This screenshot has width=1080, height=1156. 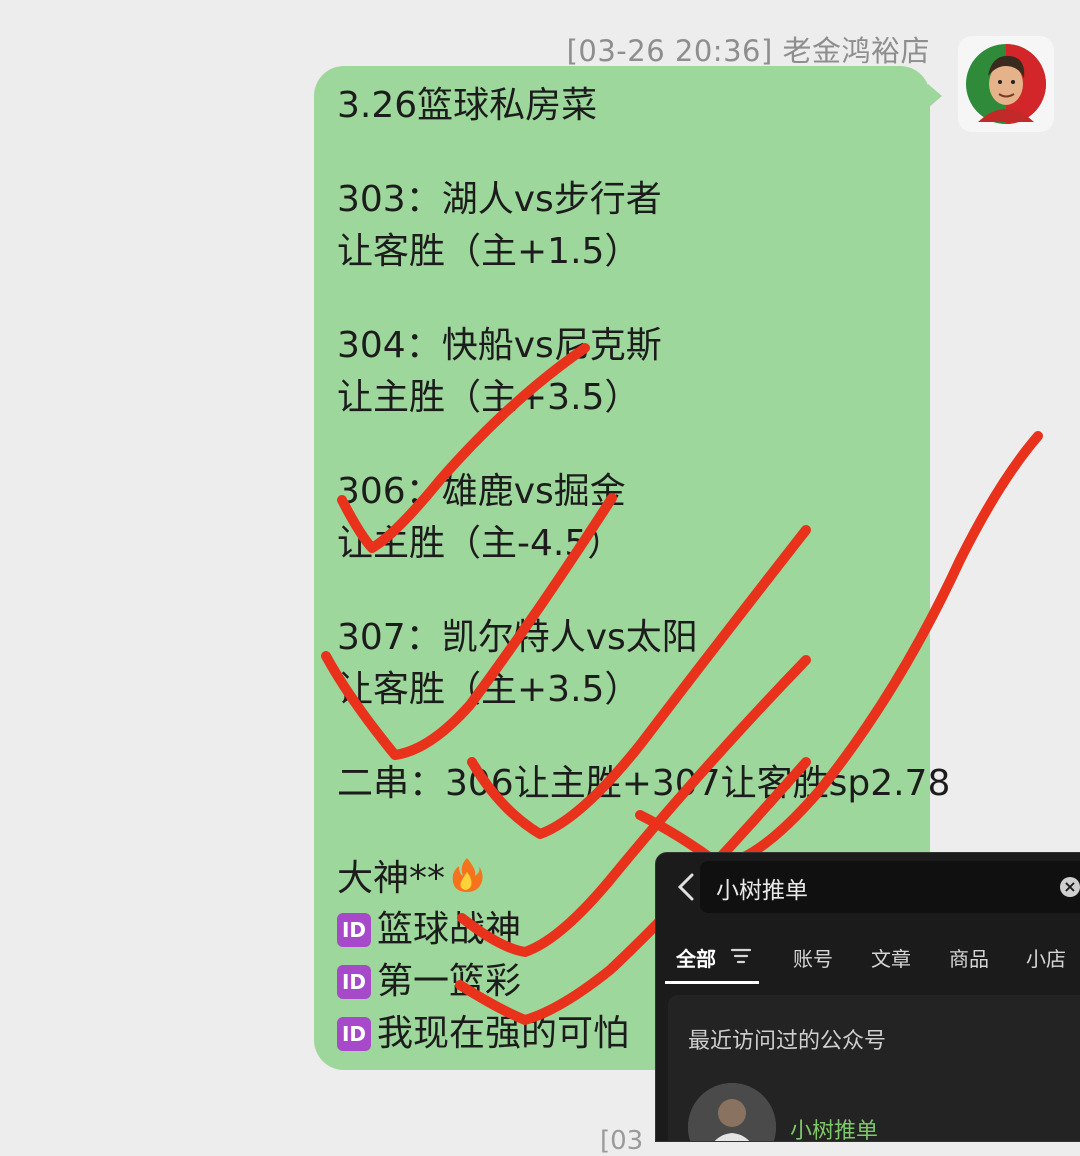 I want to click on fire-icon, so click(x=467, y=880).